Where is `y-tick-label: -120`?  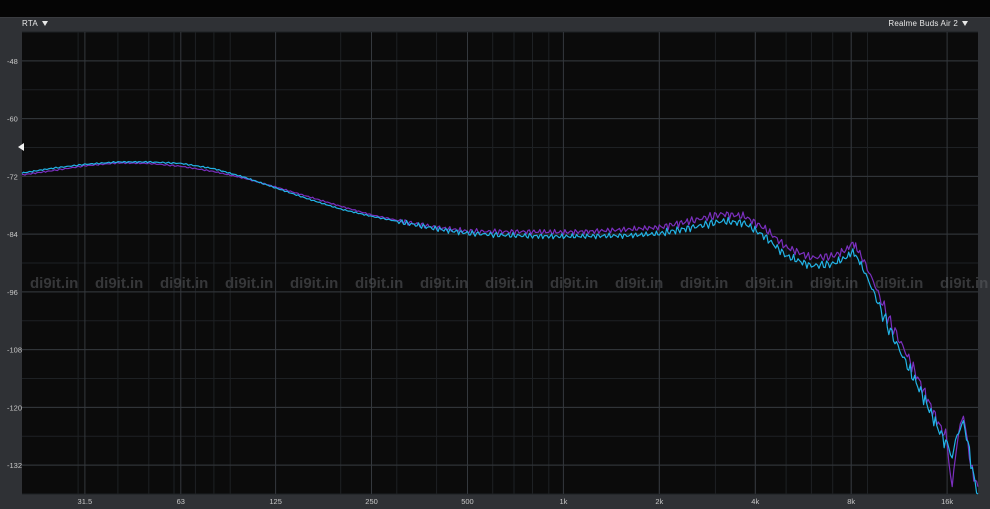 y-tick-label: -120 is located at coordinates (14, 407).